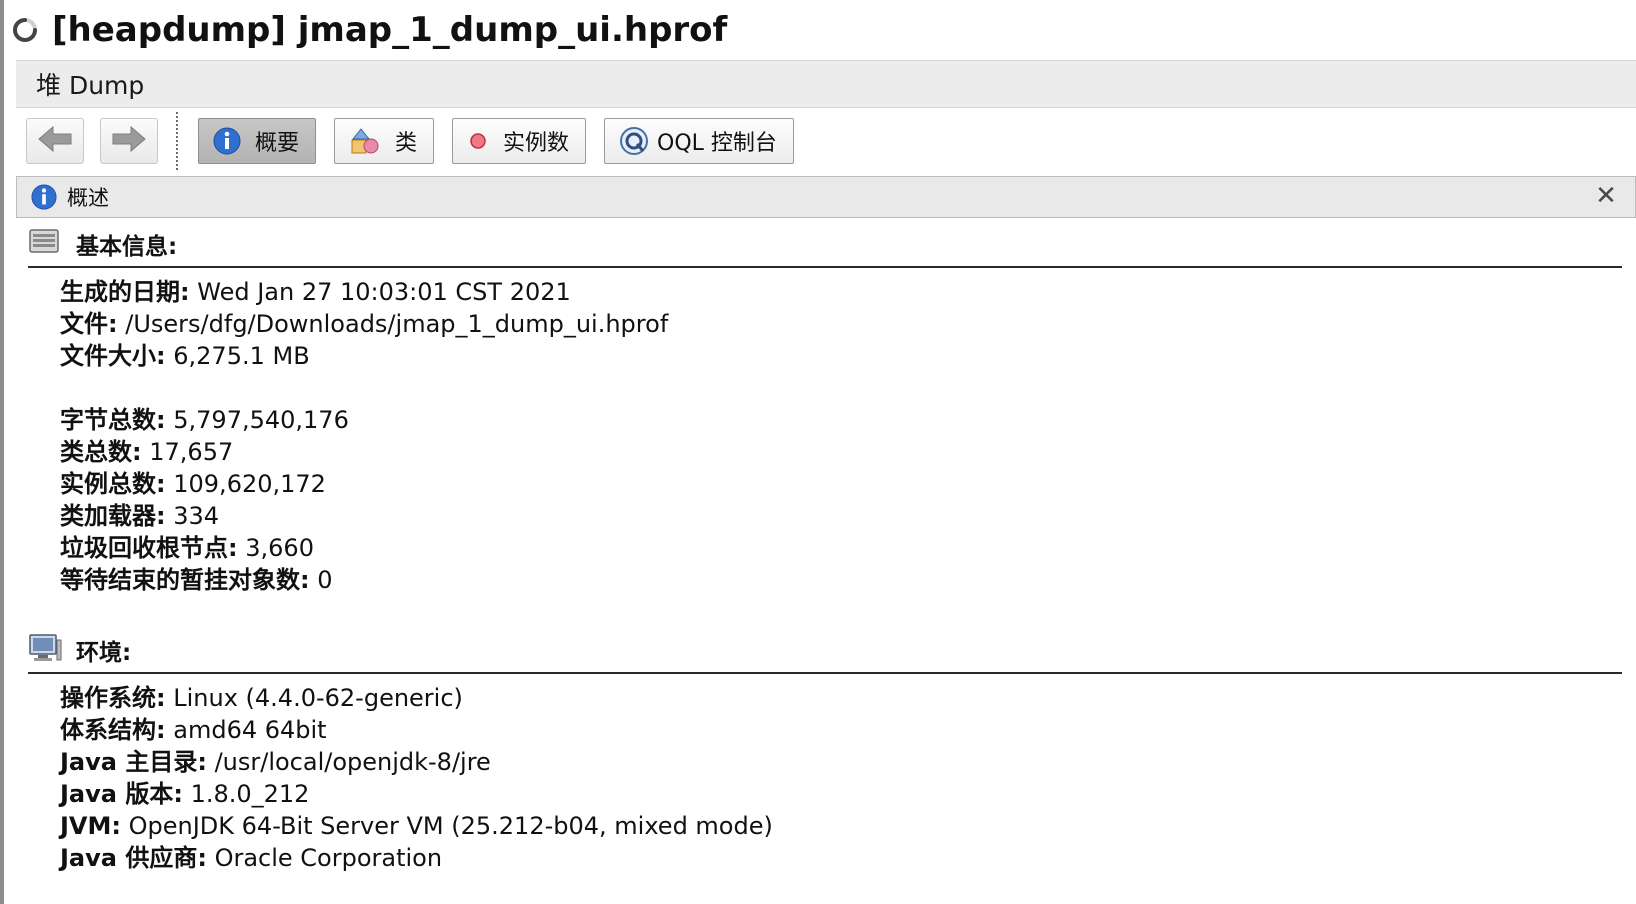  I want to click on info-label: JVM:, so click(90, 826).